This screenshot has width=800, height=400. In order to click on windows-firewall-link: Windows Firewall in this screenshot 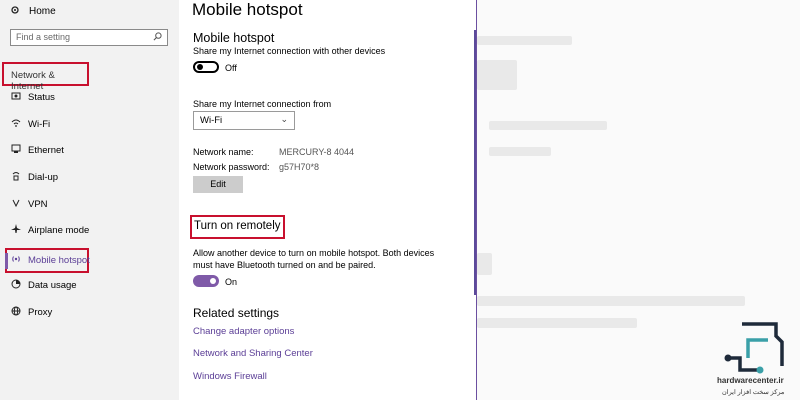, I will do `click(230, 376)`.